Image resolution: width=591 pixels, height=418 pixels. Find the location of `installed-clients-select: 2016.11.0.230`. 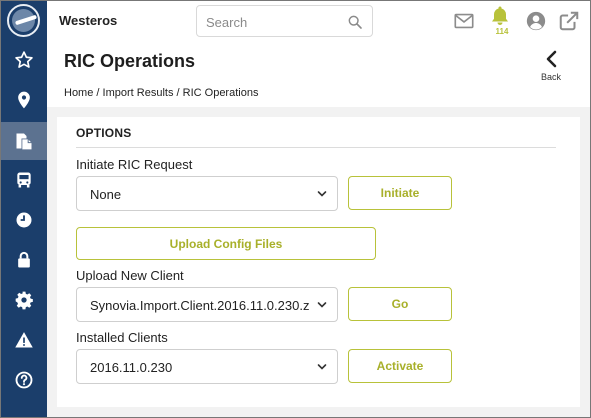

installed-clients-select: 2016.11.0.230 is located at coordinates (207, 366).